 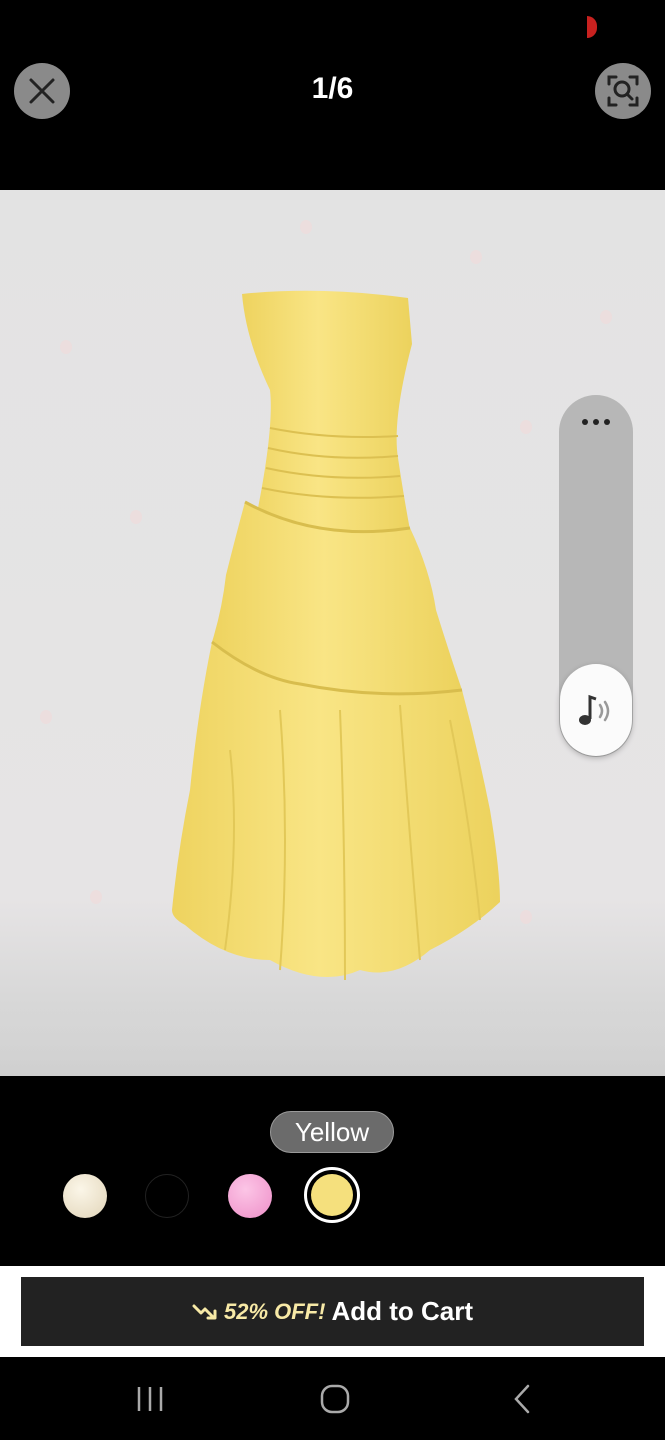 I want to click on music-button, so click(x=596, y=710).